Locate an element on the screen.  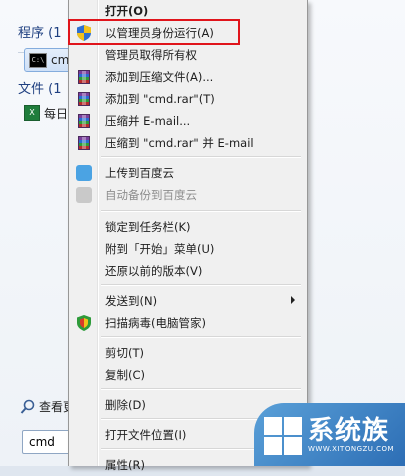
menu-item-auto-backup-baidu: 自动备份到百度云 is located at coordinates (187, 195).